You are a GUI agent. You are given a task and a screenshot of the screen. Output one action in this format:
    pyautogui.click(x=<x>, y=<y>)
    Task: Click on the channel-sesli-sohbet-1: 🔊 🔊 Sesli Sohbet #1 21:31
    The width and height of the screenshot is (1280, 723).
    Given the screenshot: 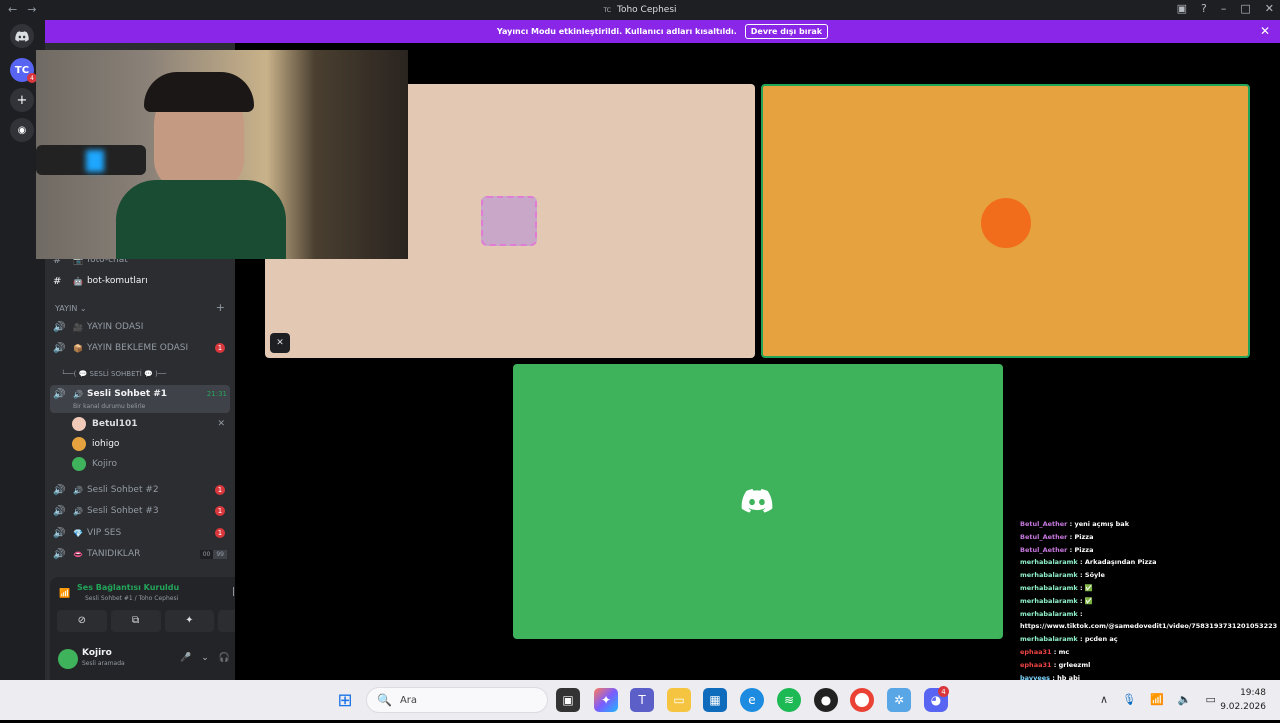 What is the action you would take?
    pyautogui.click(x=142, y=394)
    